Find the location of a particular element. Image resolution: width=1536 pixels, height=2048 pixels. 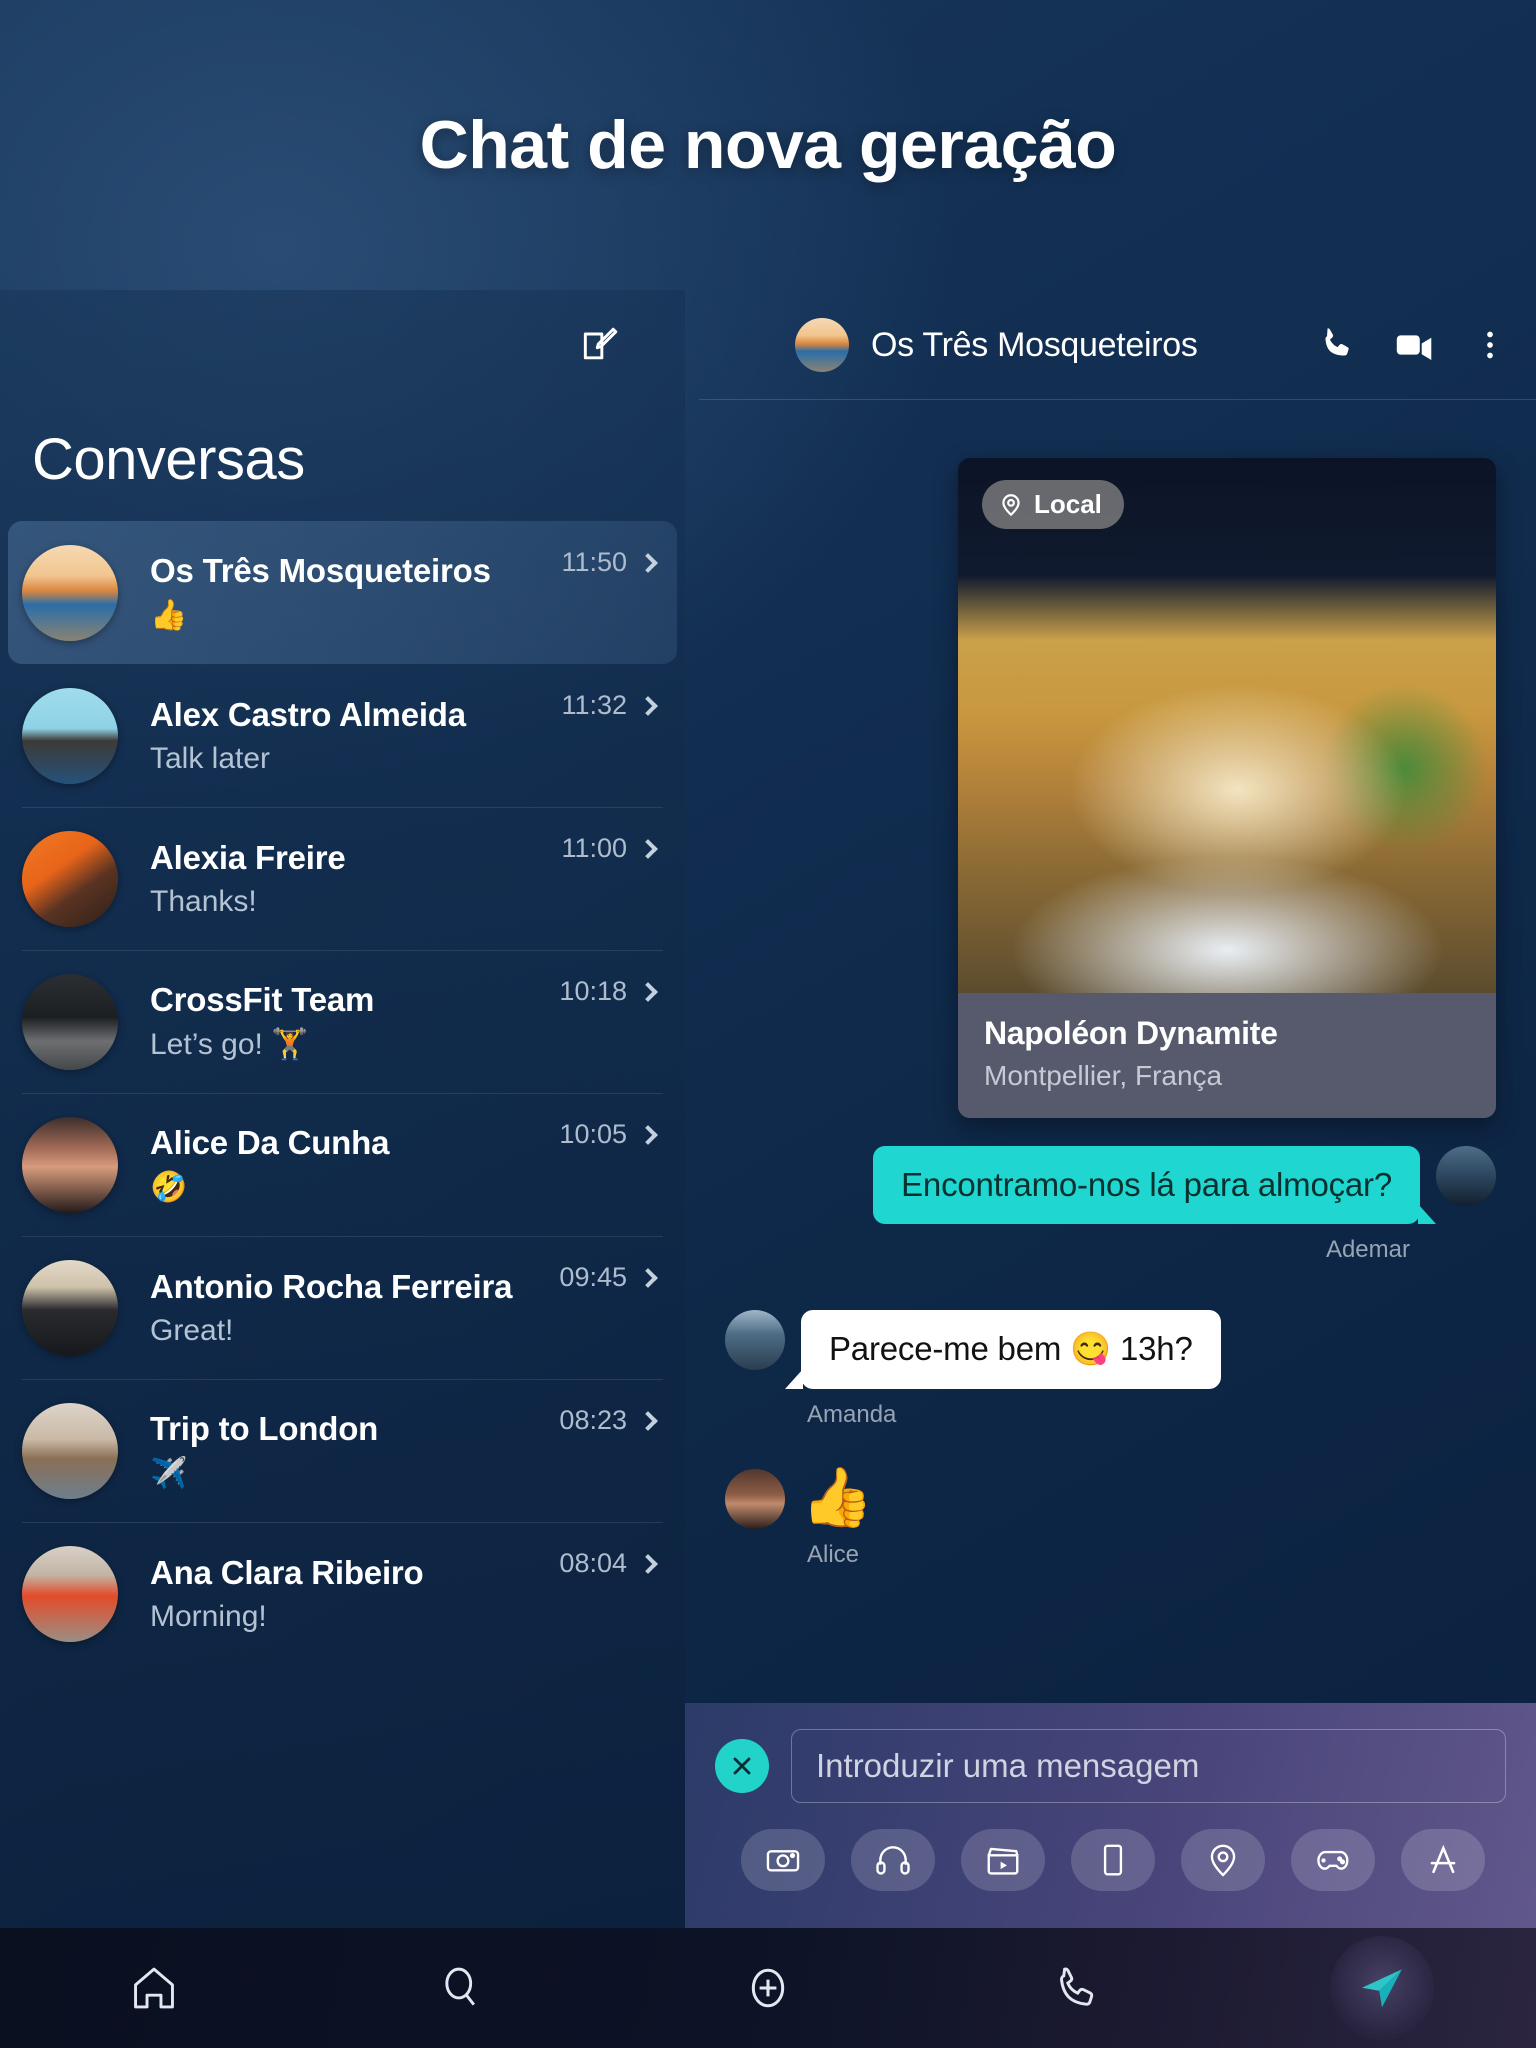

list-item: Ana Clara Ribeiro Morning! 08:04 is located at coordinates (342, 1593).